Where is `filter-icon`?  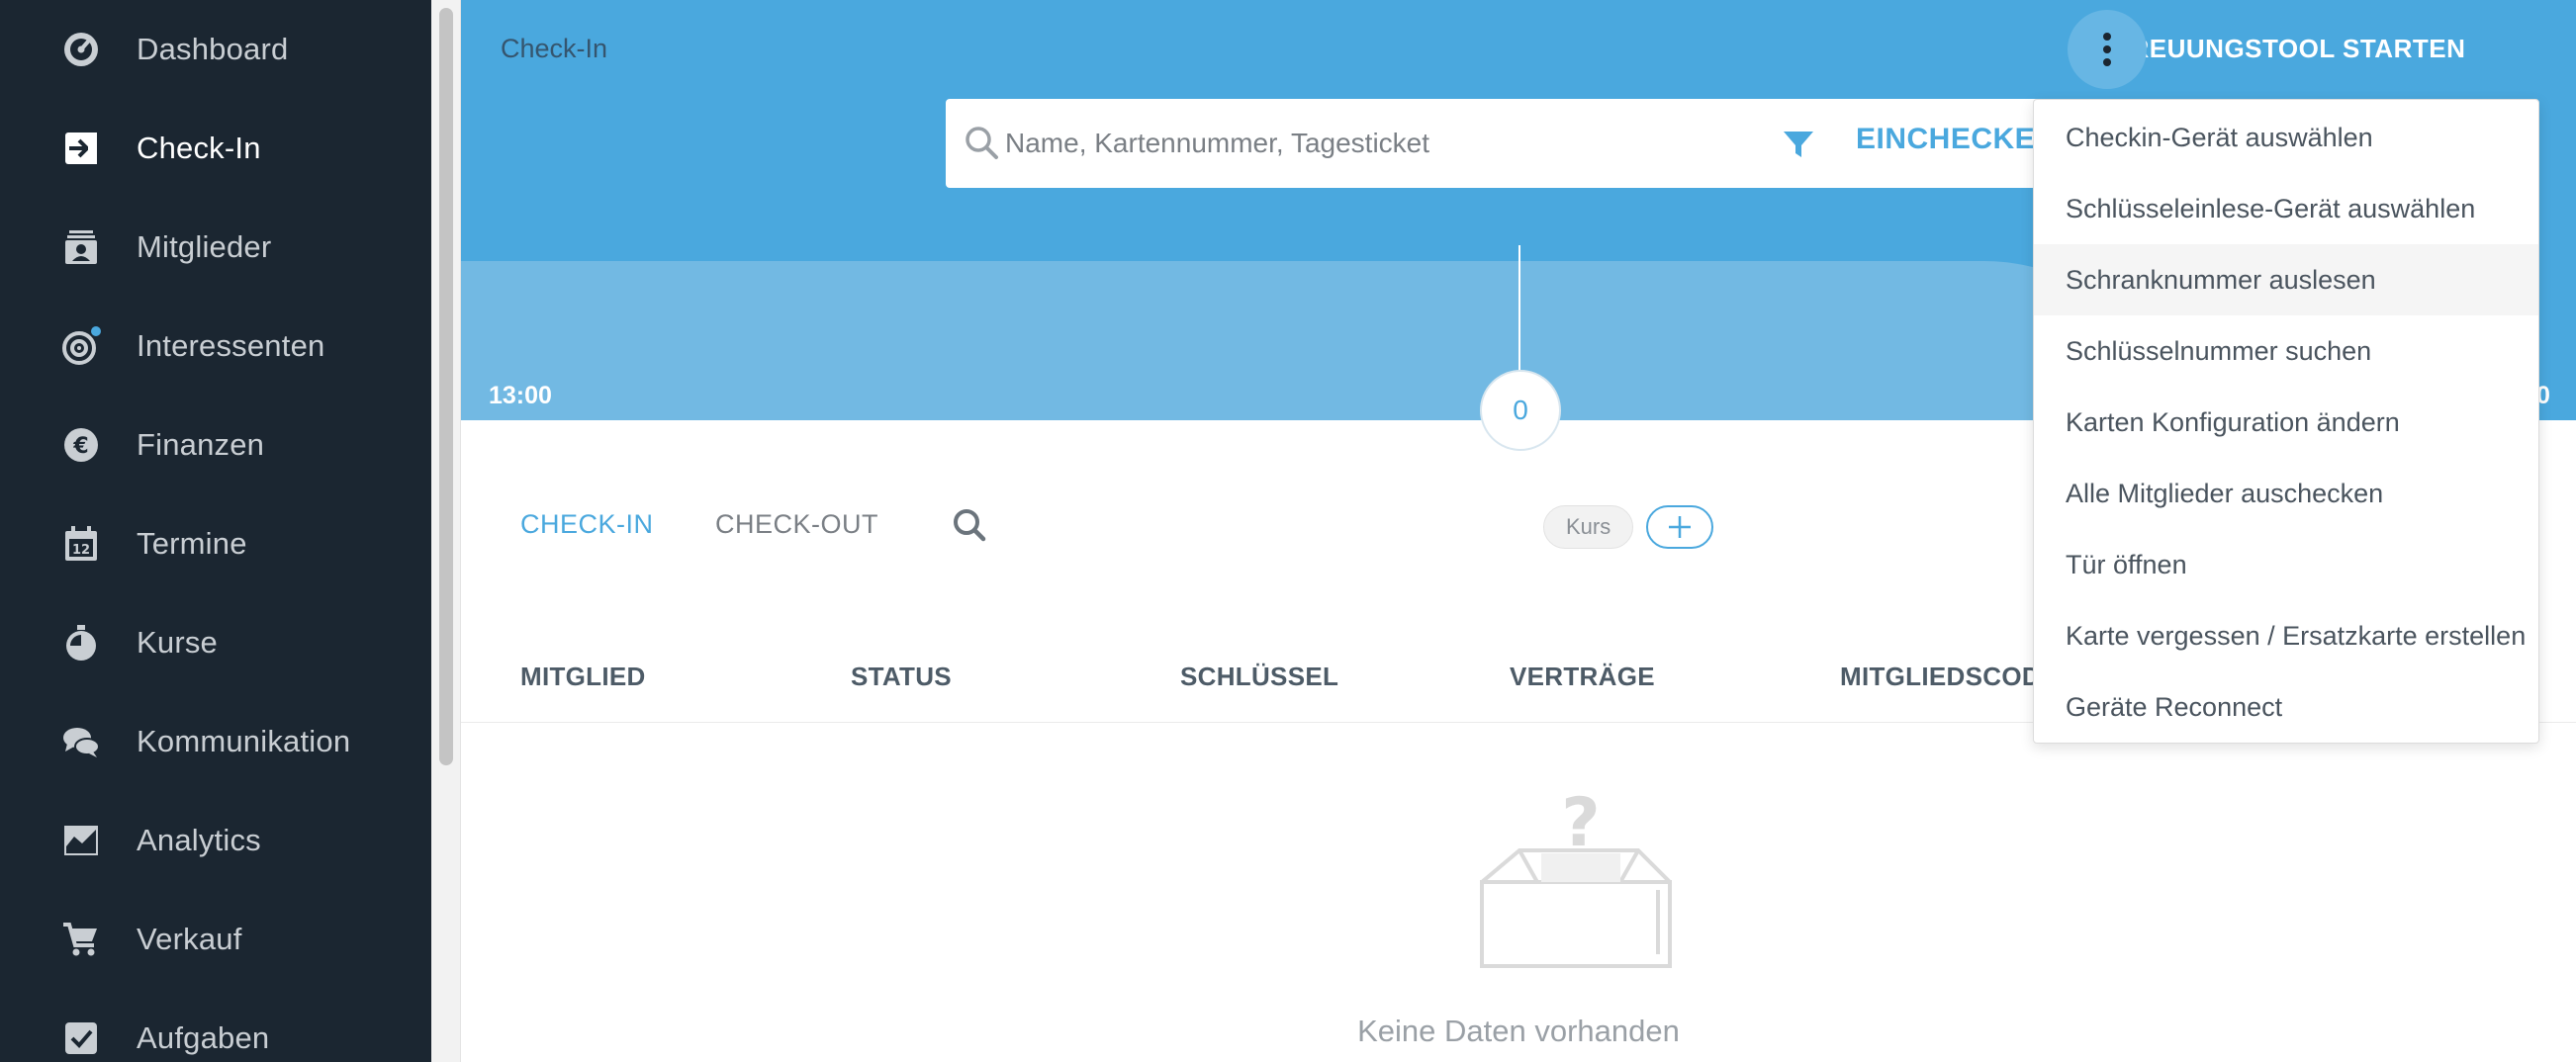
filter-icon is located at coordinates (1798, 144).